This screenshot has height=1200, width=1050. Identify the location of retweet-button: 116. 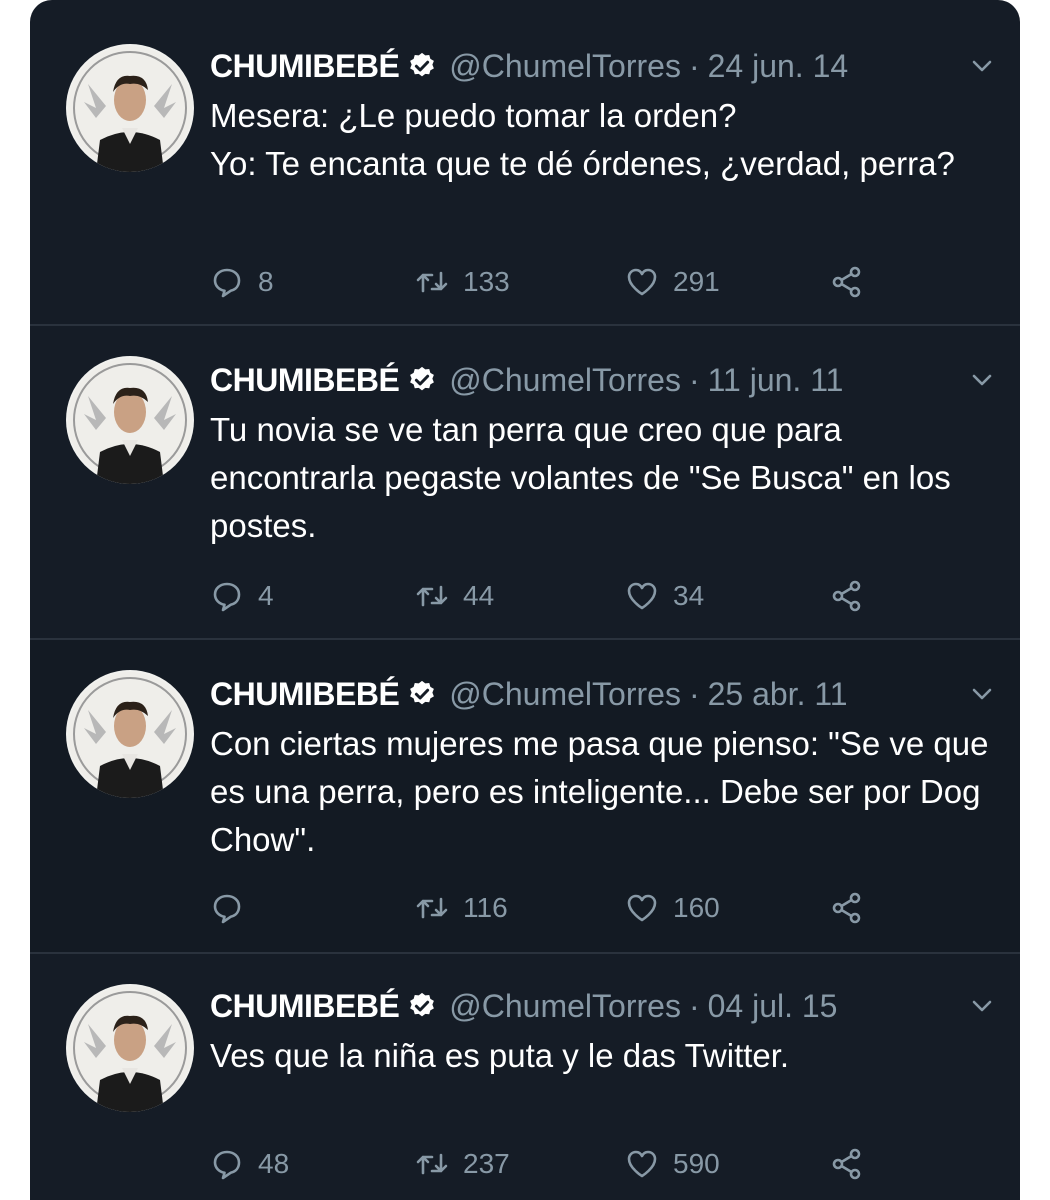
(461, 908).